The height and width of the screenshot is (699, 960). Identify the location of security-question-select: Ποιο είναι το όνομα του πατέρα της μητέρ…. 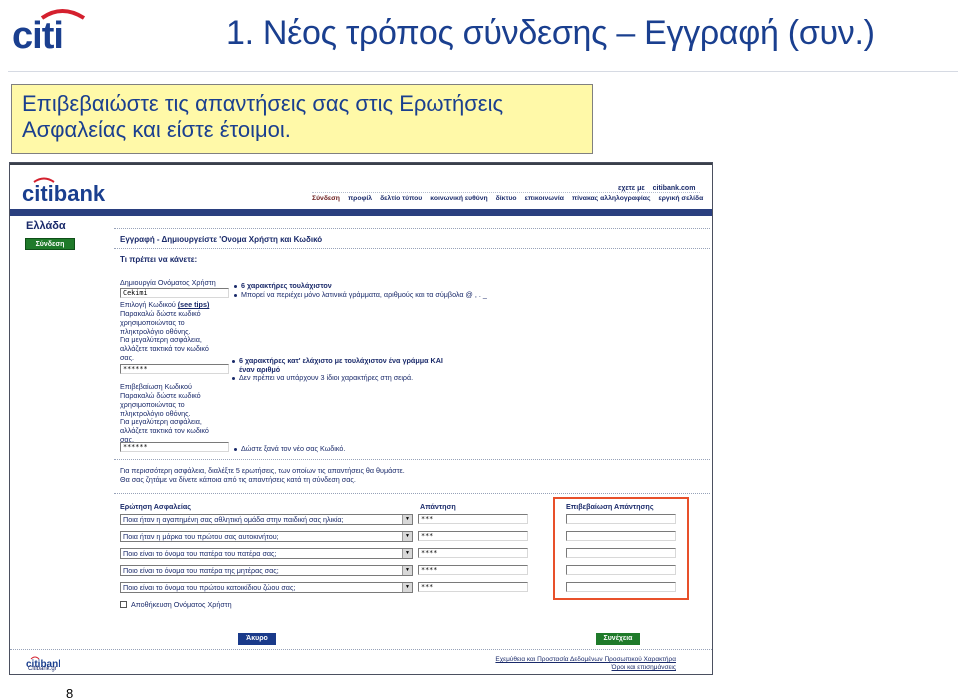
(266, 570).